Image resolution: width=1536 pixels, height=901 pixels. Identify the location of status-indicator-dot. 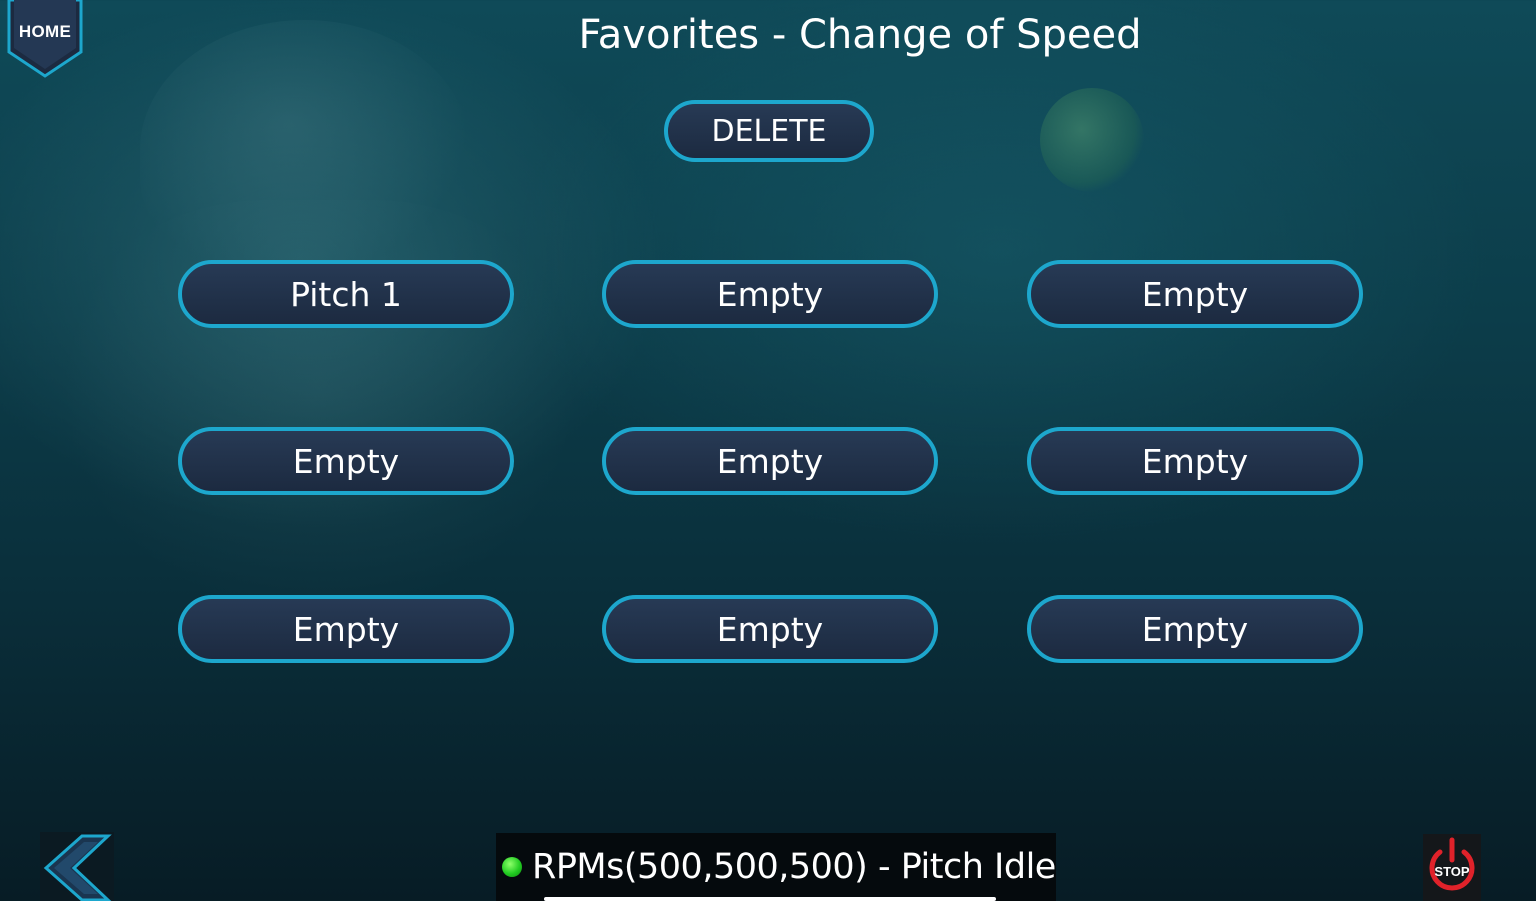
(512, 867).